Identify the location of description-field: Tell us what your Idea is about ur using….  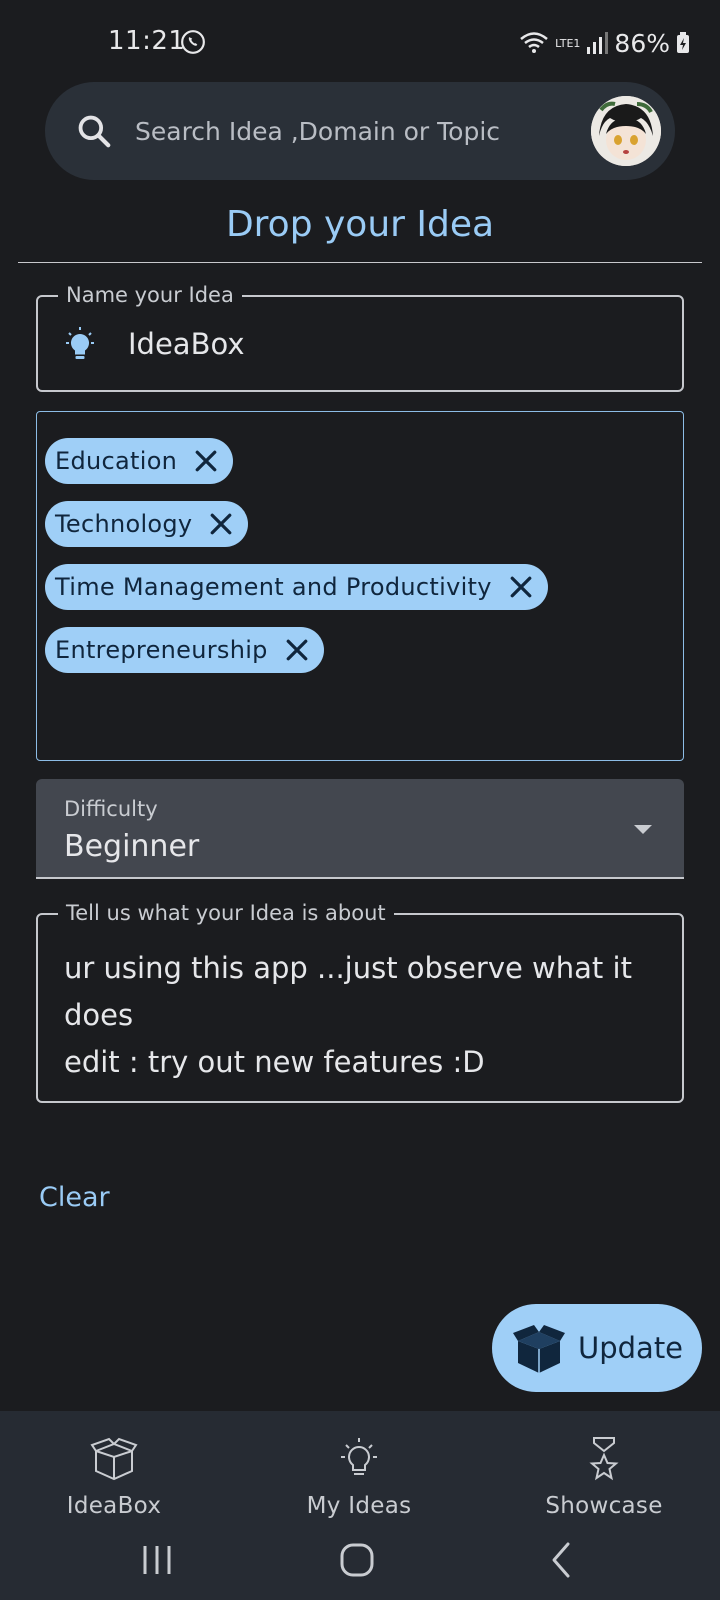
(360, 1001).